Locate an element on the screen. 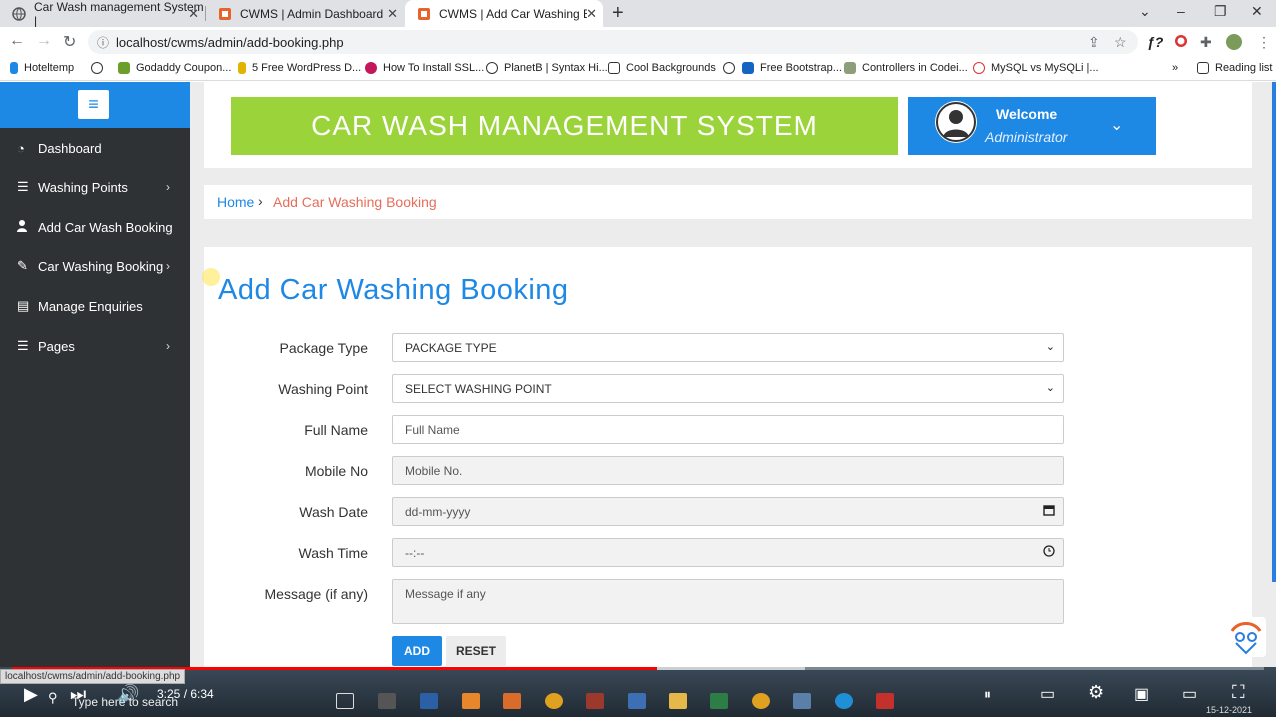 The image size is (1276, 717). reset-button: RESET is located at coordinates (476, 651).